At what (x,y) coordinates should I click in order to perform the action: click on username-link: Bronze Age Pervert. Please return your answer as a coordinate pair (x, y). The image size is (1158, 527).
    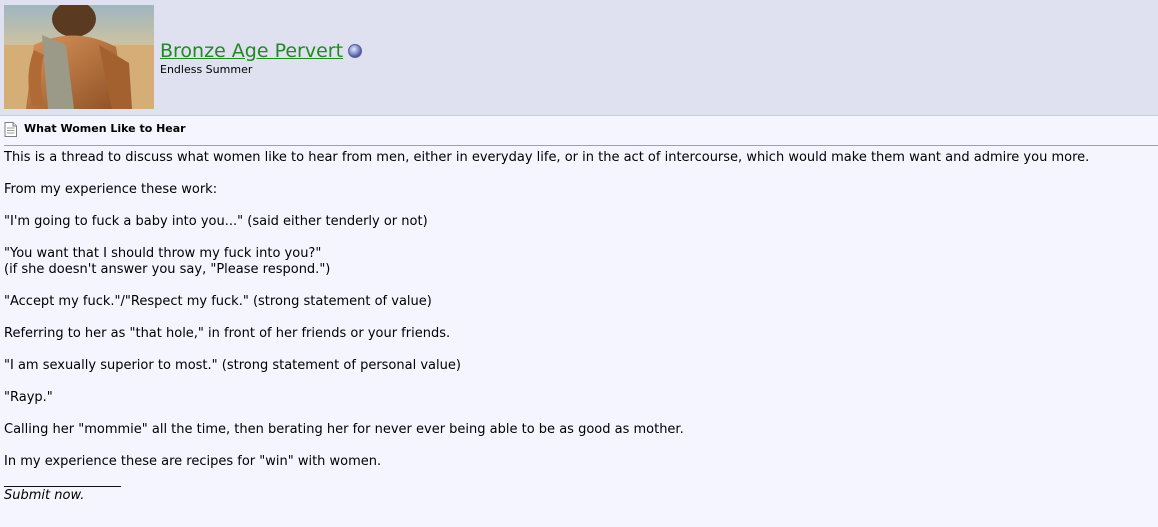
    Looking at the image, I should click on (261, 51).